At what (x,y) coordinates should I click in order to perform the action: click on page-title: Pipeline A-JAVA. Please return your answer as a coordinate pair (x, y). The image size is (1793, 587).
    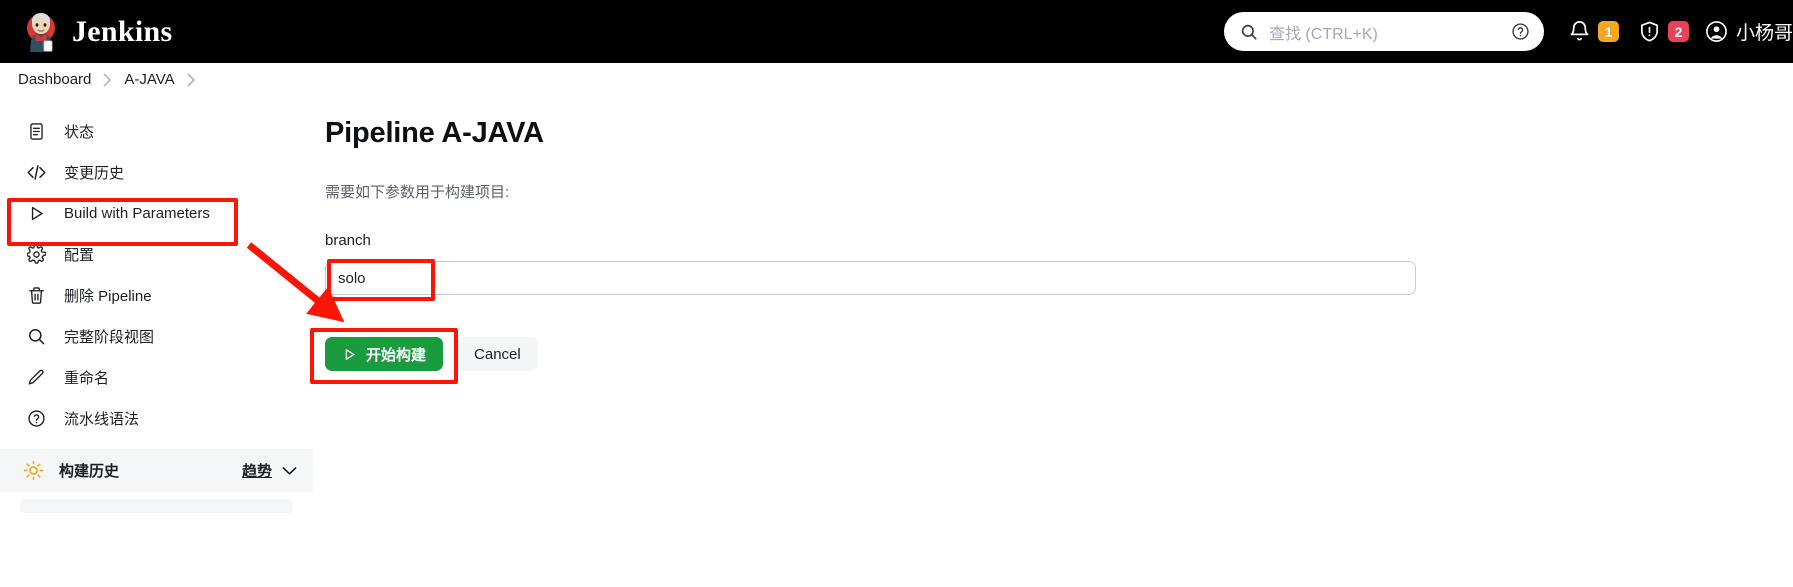
    Looking at the image, I should click on (434, 133).